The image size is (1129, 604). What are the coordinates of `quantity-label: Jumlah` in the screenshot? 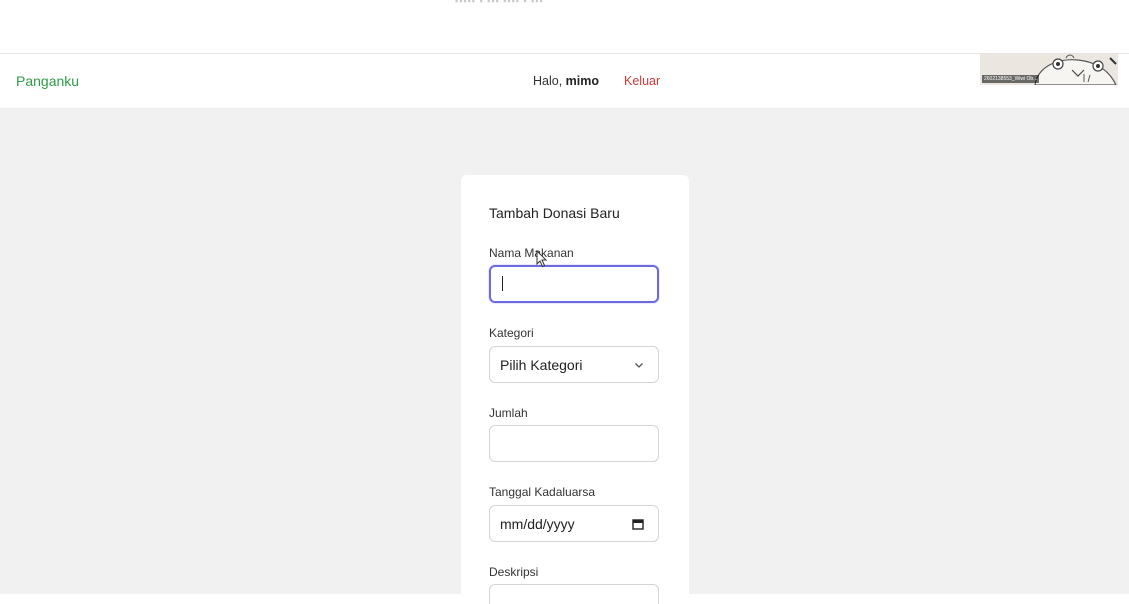 It's located at (508, 413).